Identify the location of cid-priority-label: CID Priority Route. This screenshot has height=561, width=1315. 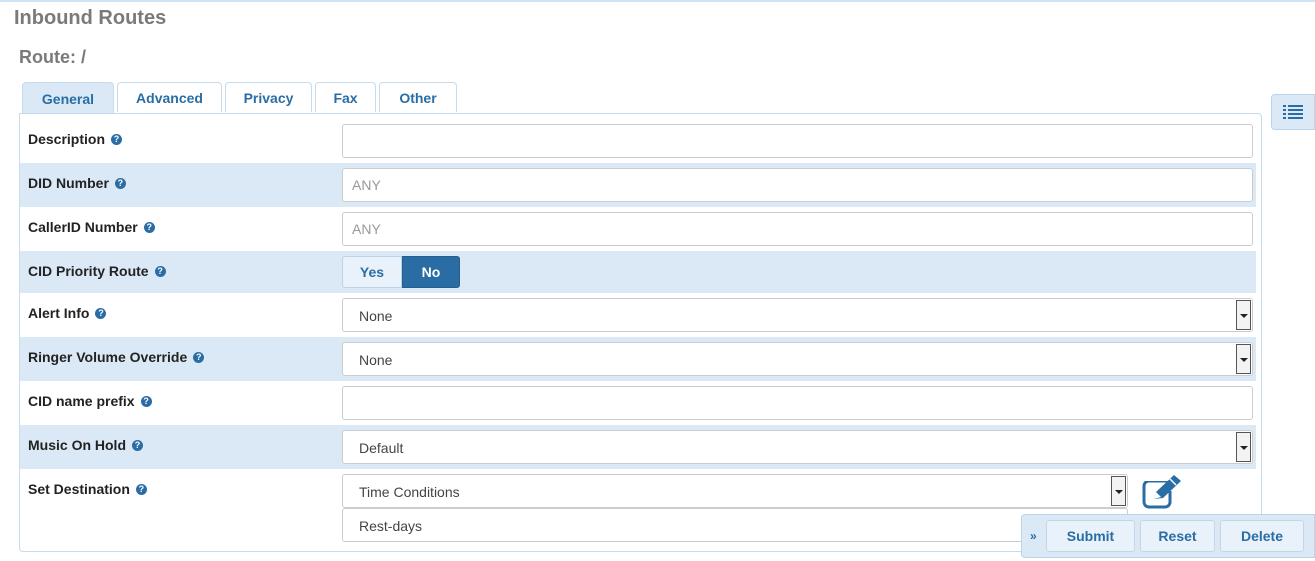
(88, 271).